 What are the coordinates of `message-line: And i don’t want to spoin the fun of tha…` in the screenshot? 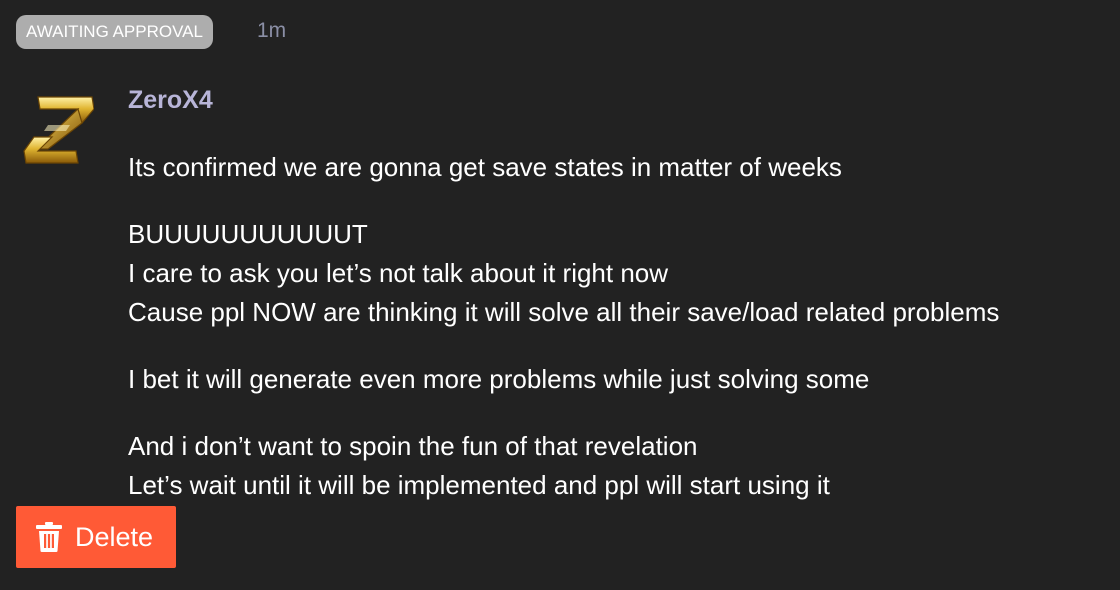 It's located at (413, 446).